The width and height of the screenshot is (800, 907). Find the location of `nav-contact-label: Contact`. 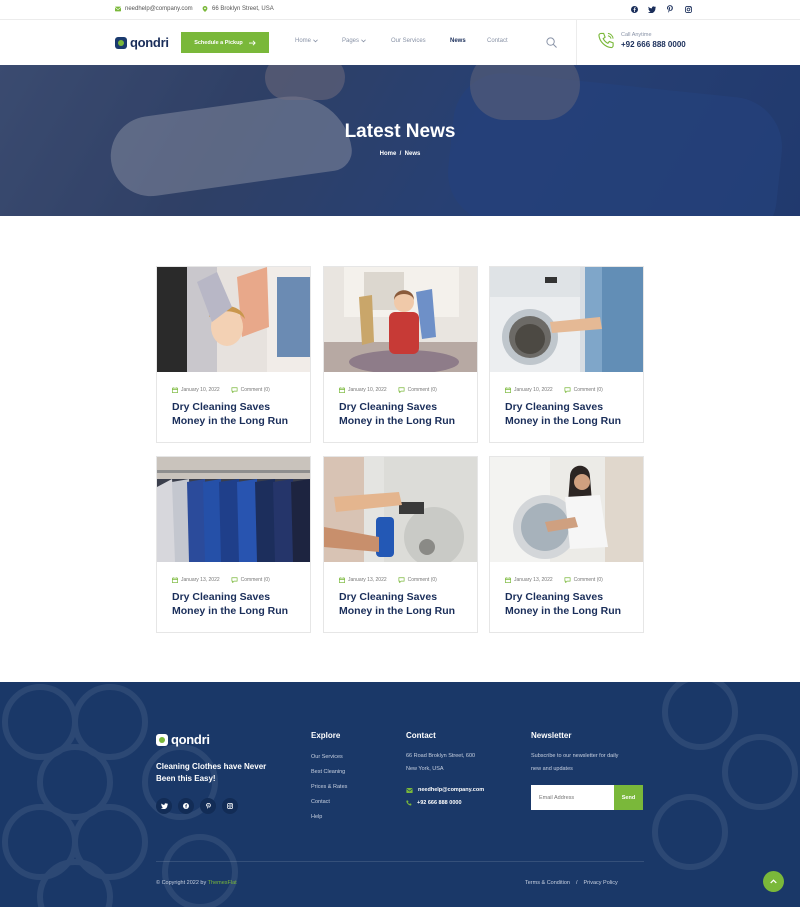

nav-contact-label: Contact is located at coordinates (497, 41).